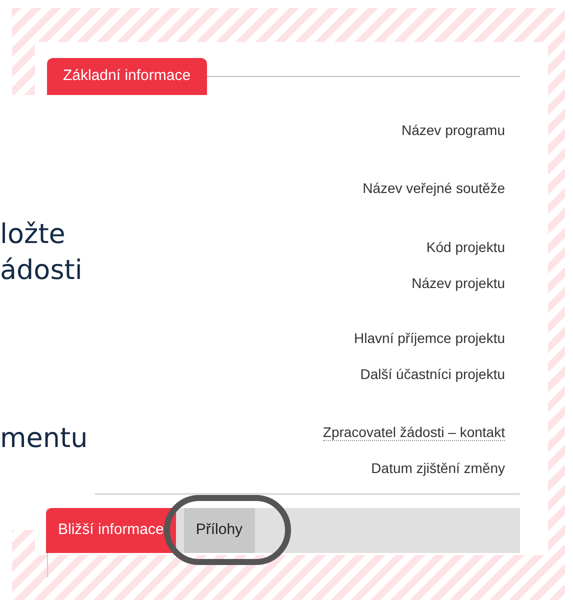 Image resolution: width=573 pixels, height=608 pixels. Describe the element at coordinates (111, 530) in the screenshot. I see `tab: Bližší informace` at that location.